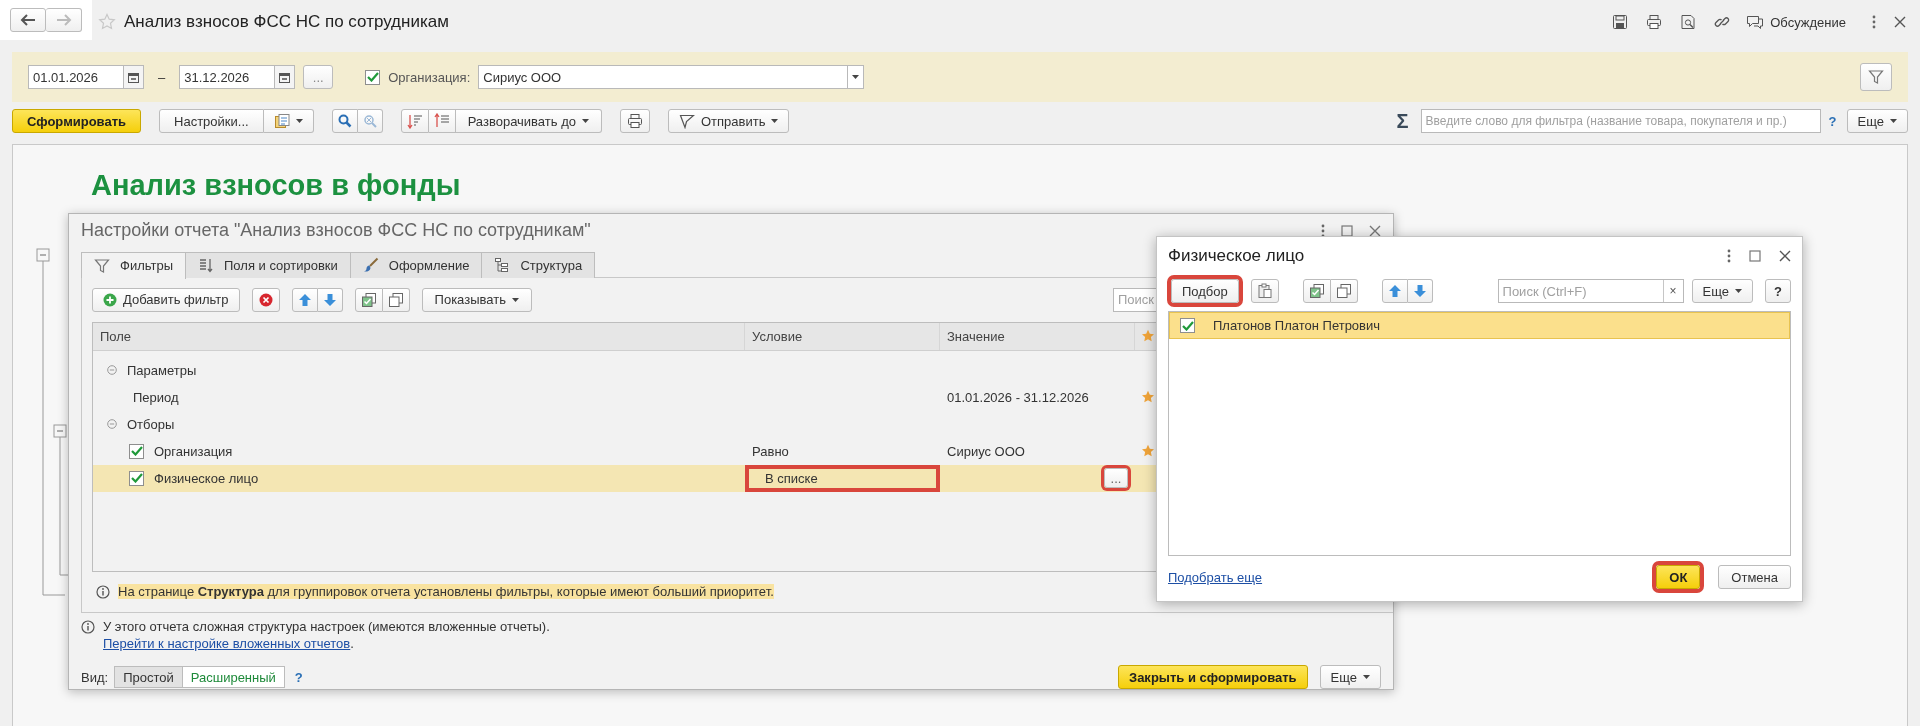  Describe the element at coordinates (336, 231) in the screenshot. I see `dialog-title: Настройки отчета "Анализ взносов ФСС НС по сотрудникам"` at that location.